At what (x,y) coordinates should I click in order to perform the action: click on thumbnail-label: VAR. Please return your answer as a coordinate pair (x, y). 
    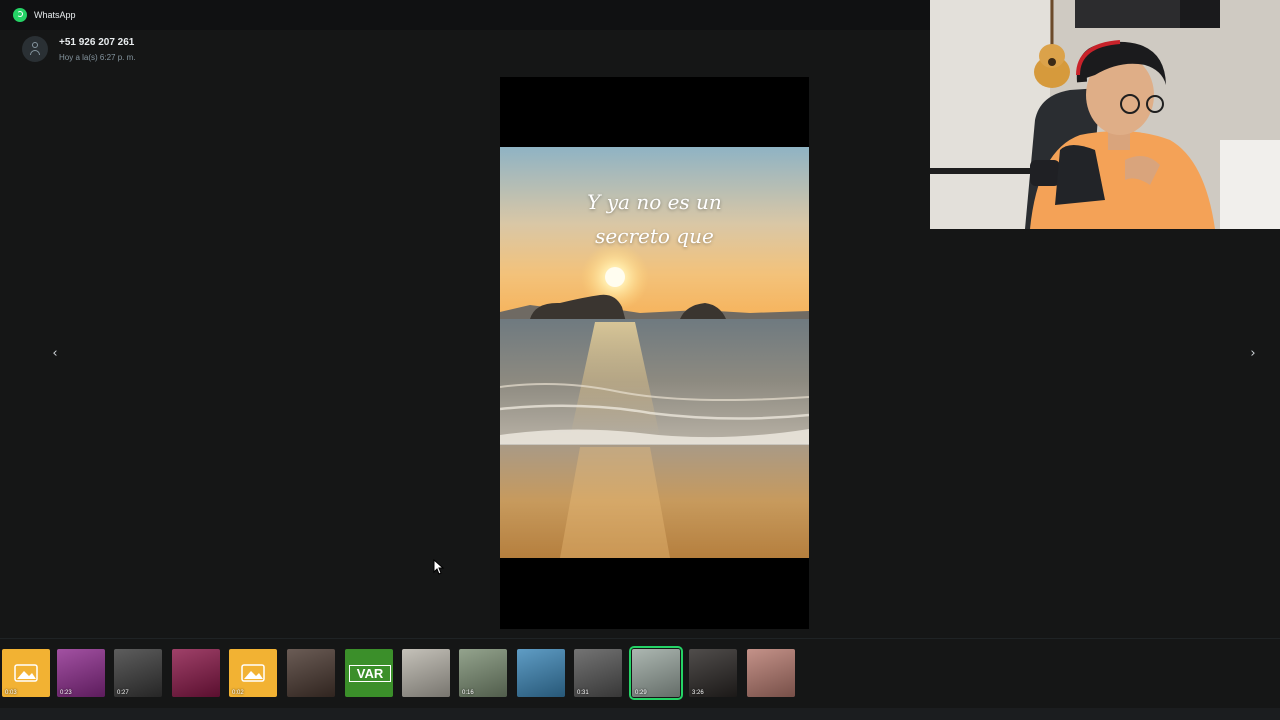
    Looking at the image, I should click on (370, 673).